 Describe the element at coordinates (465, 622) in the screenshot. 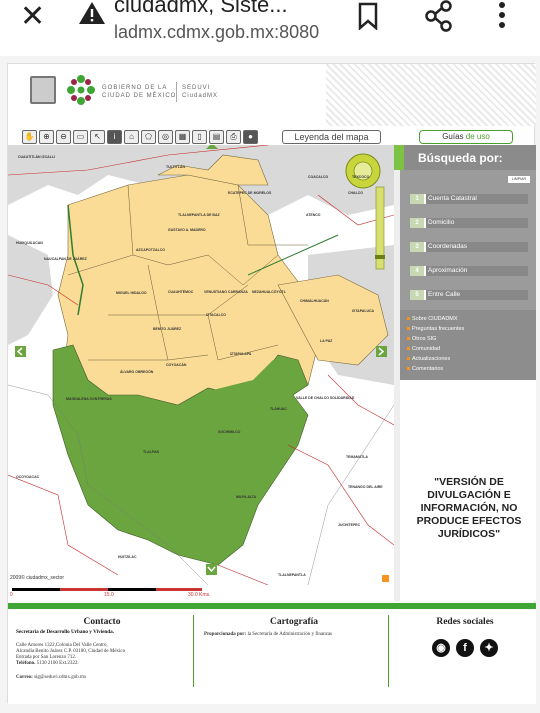

I see `social-title: Redes sociales` at that location.